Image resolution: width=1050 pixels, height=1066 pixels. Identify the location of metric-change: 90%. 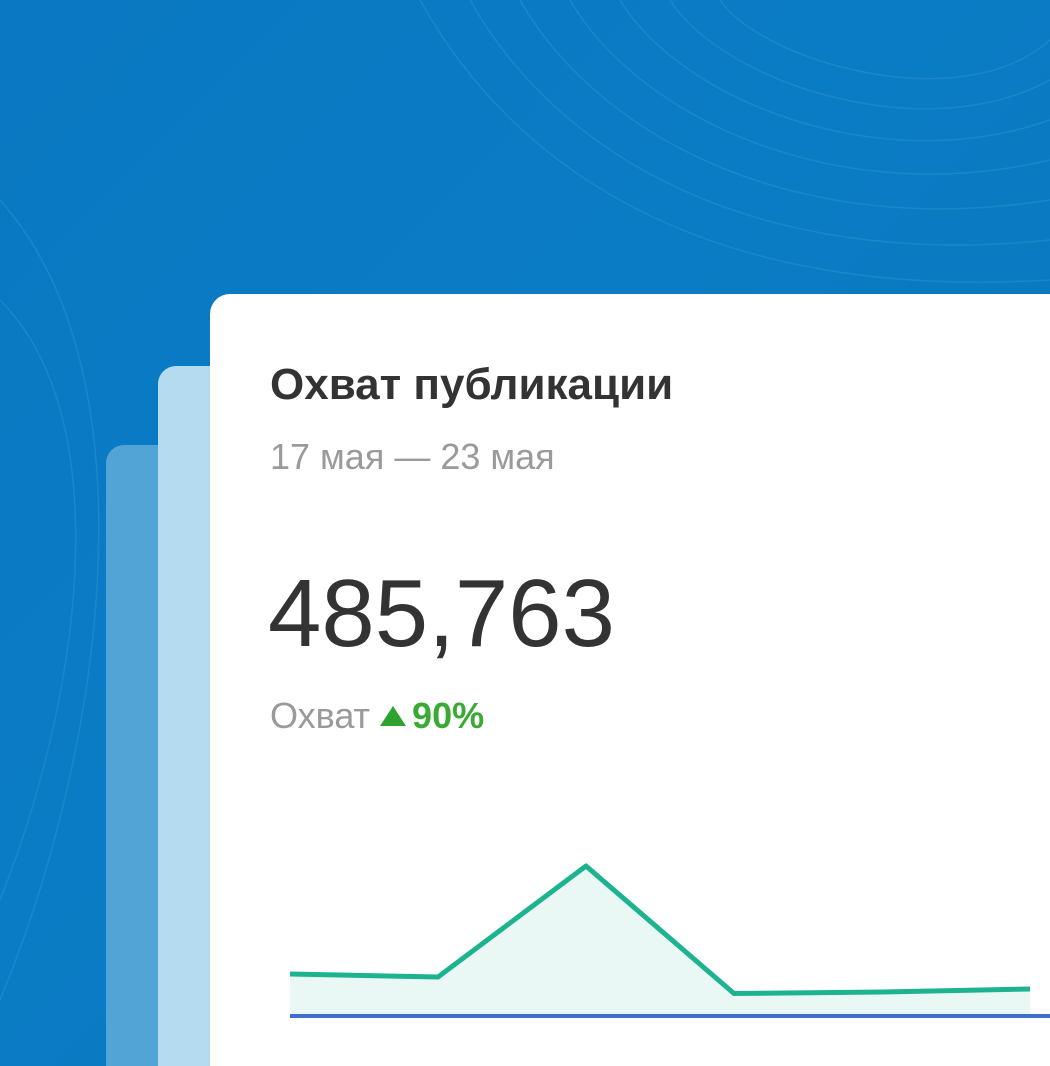
(448, 715).